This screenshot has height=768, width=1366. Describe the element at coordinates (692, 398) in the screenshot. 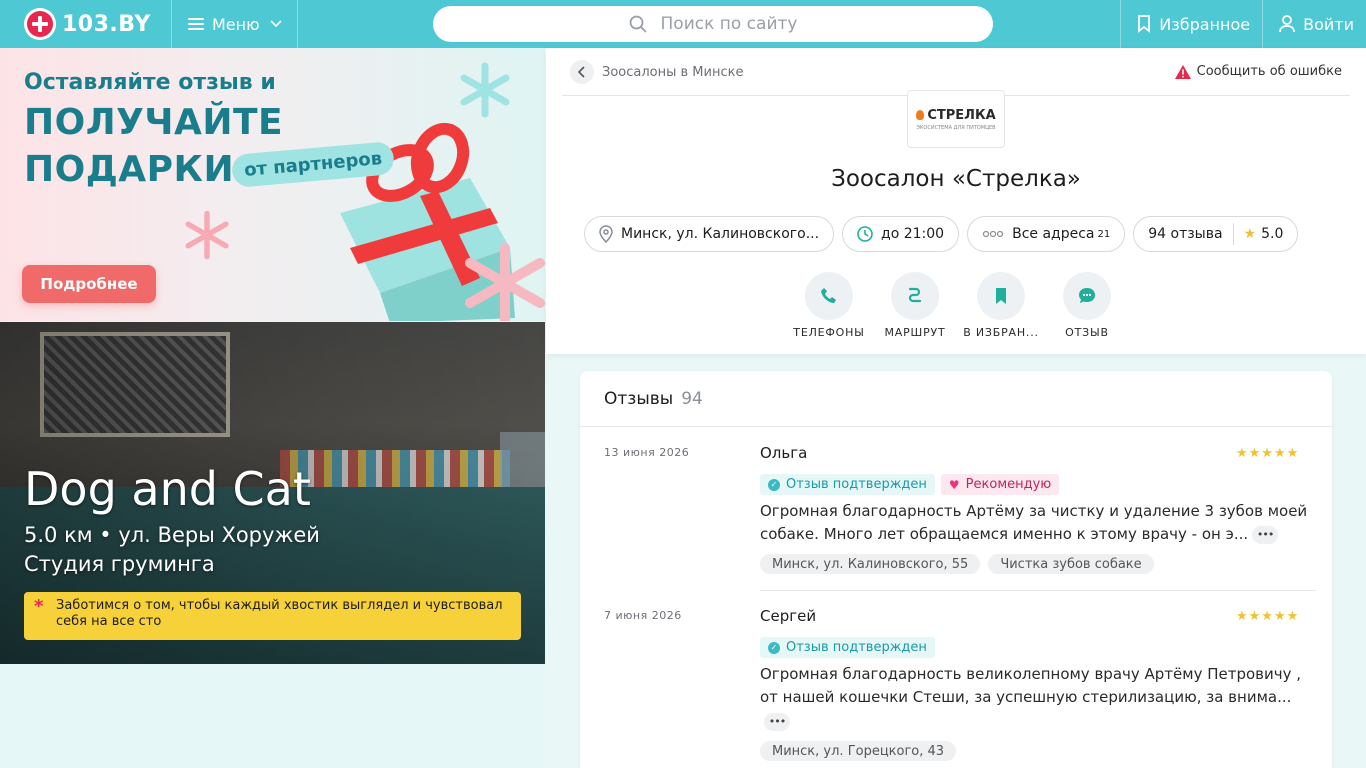

I see `reviews-count: 94` at that location.